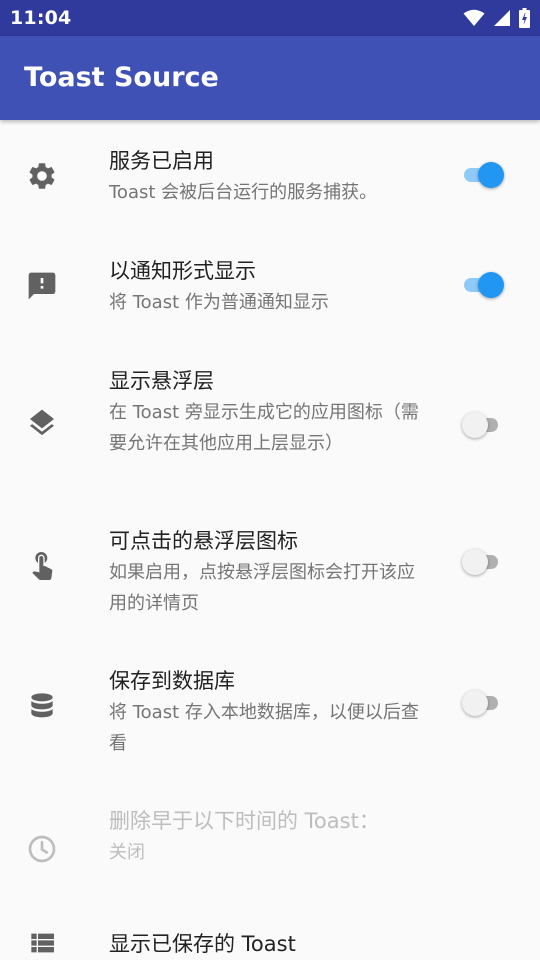 Image resolution: width=540 pixels, height=960 pixels. I want to click on setting-summary: 如果启用，点按悬浮层图标会打开该应用的详情页, so click(262, 588).